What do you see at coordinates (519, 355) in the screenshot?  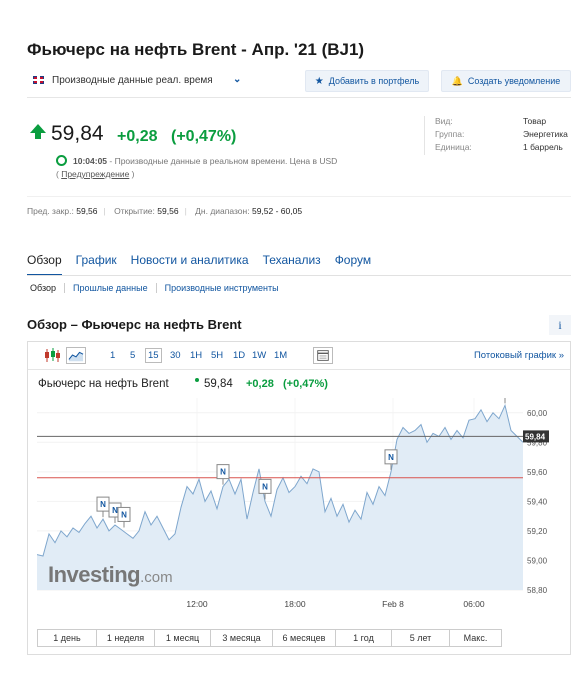 I see `streaming-chart-link: Потоковый график »` at bounding box center [519, 355].